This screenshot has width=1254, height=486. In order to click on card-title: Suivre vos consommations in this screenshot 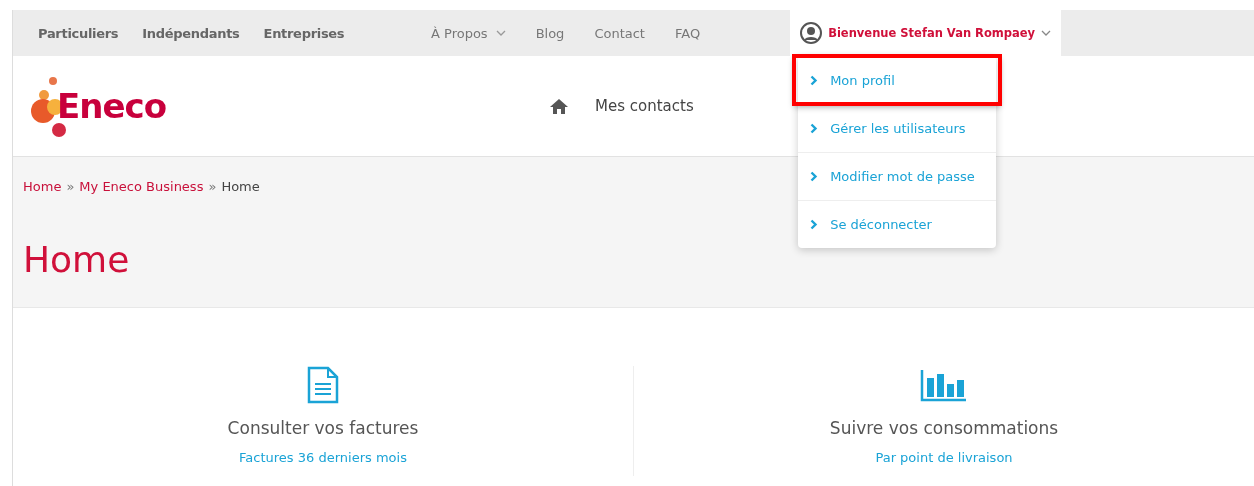, I will do `click(944, 428)`.